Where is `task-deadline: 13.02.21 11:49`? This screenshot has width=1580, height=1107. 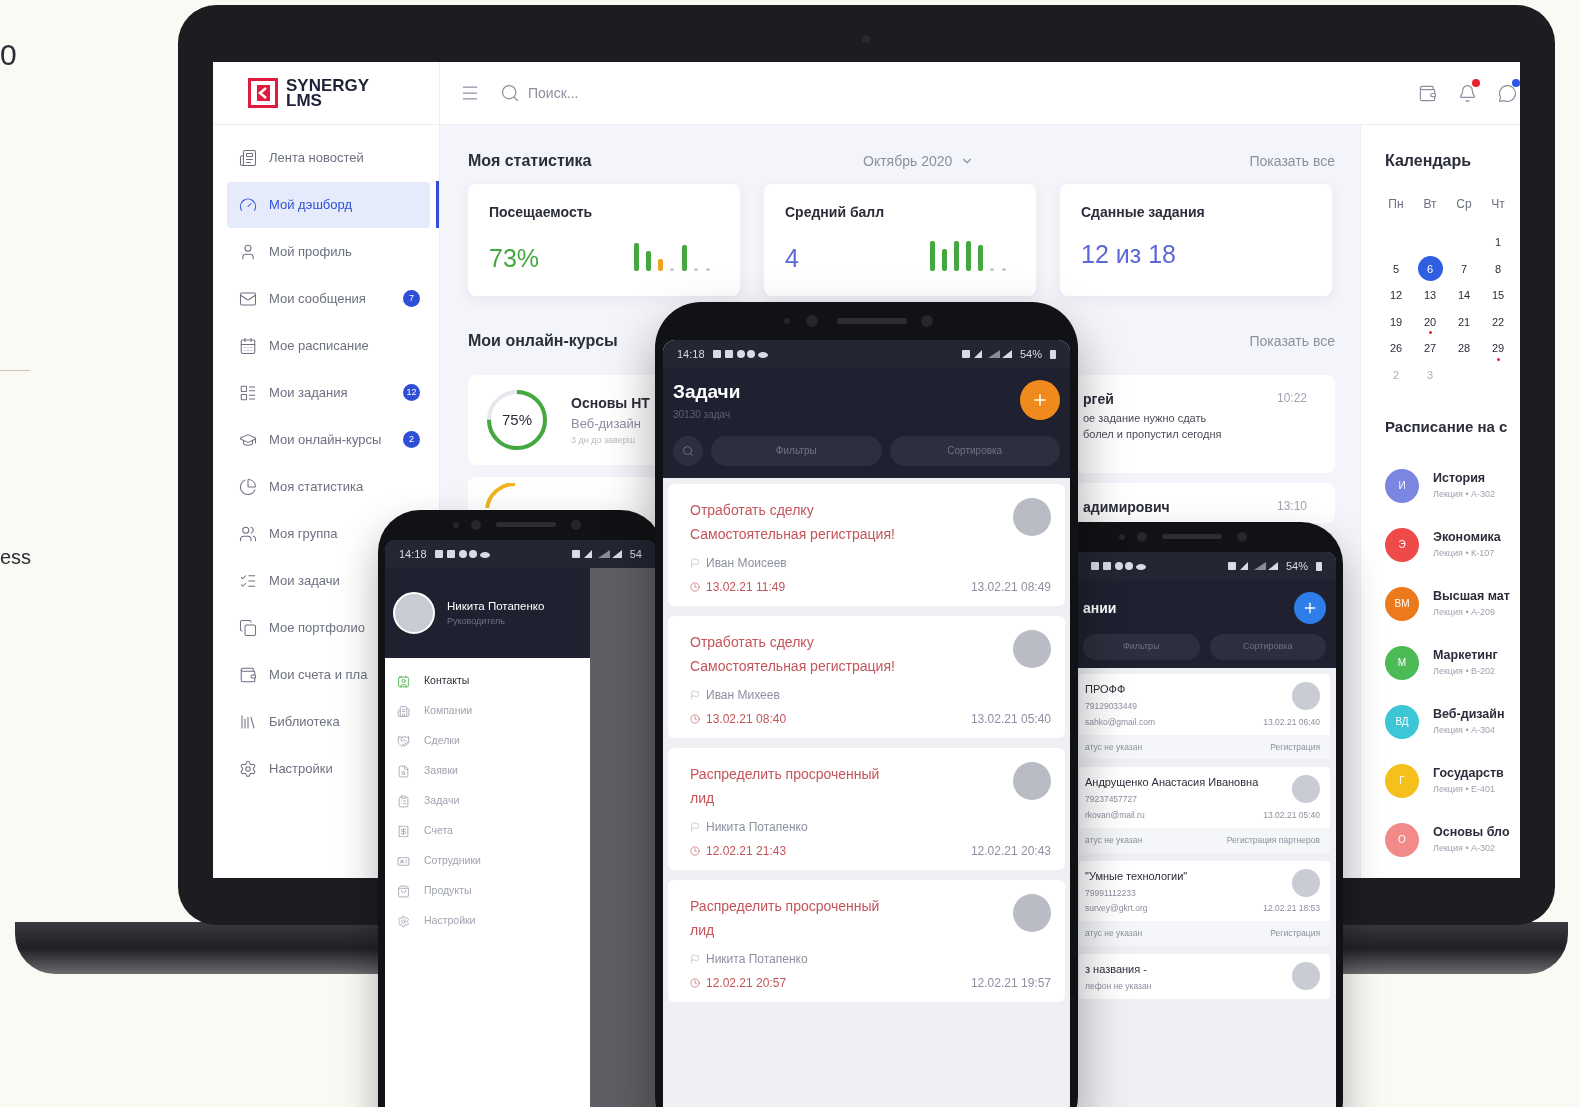
task-deadline: 13.02.21 11:49 is located at coordinates (746, 587).